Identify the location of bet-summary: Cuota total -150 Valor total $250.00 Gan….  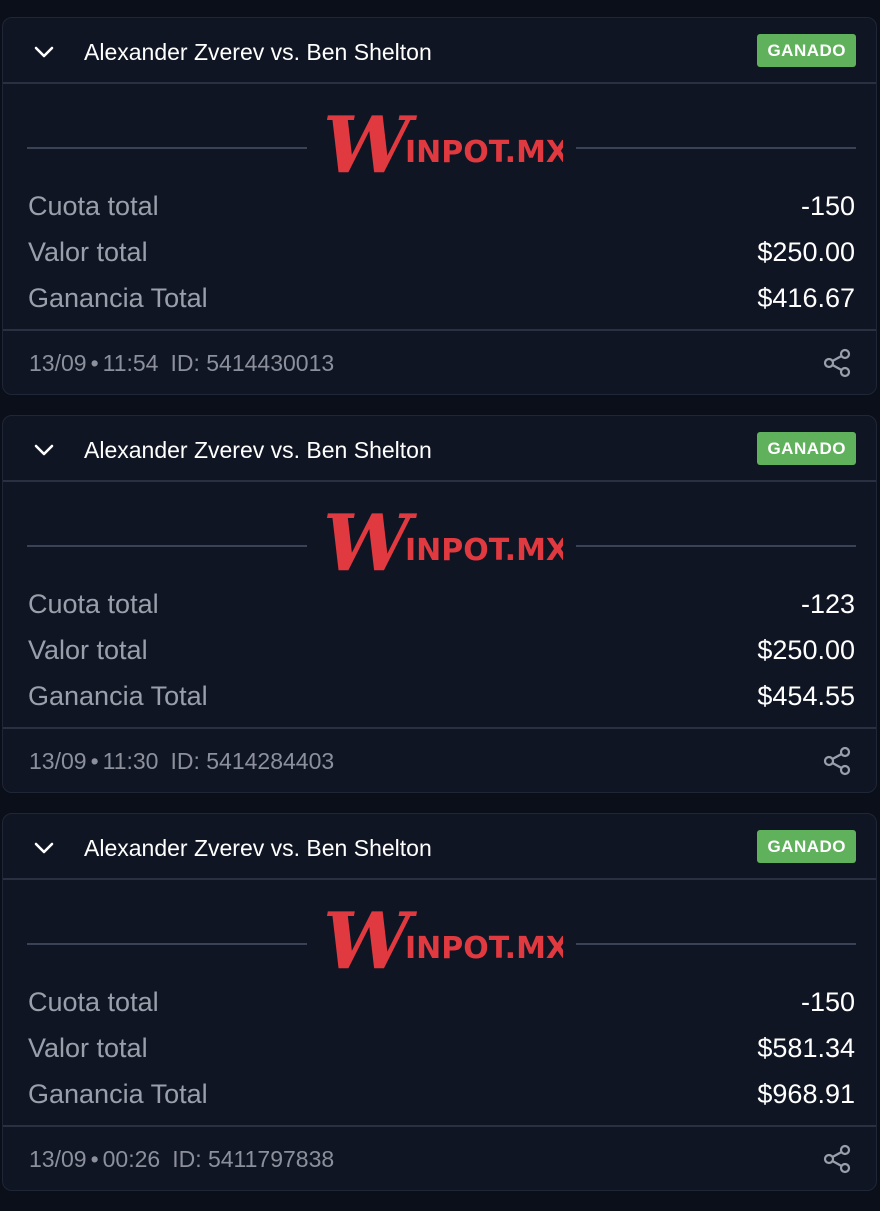
(441, 257).